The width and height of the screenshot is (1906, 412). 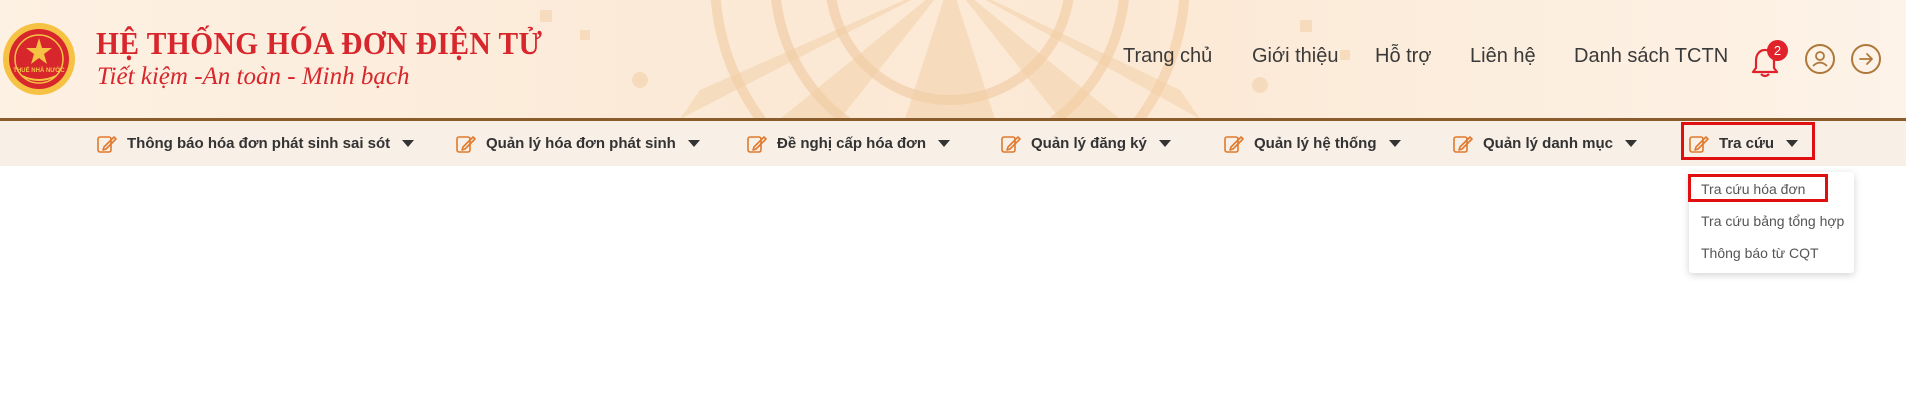 I want to click on menu-label: Quản lý đăng ký, so click(x=1089, y=143).